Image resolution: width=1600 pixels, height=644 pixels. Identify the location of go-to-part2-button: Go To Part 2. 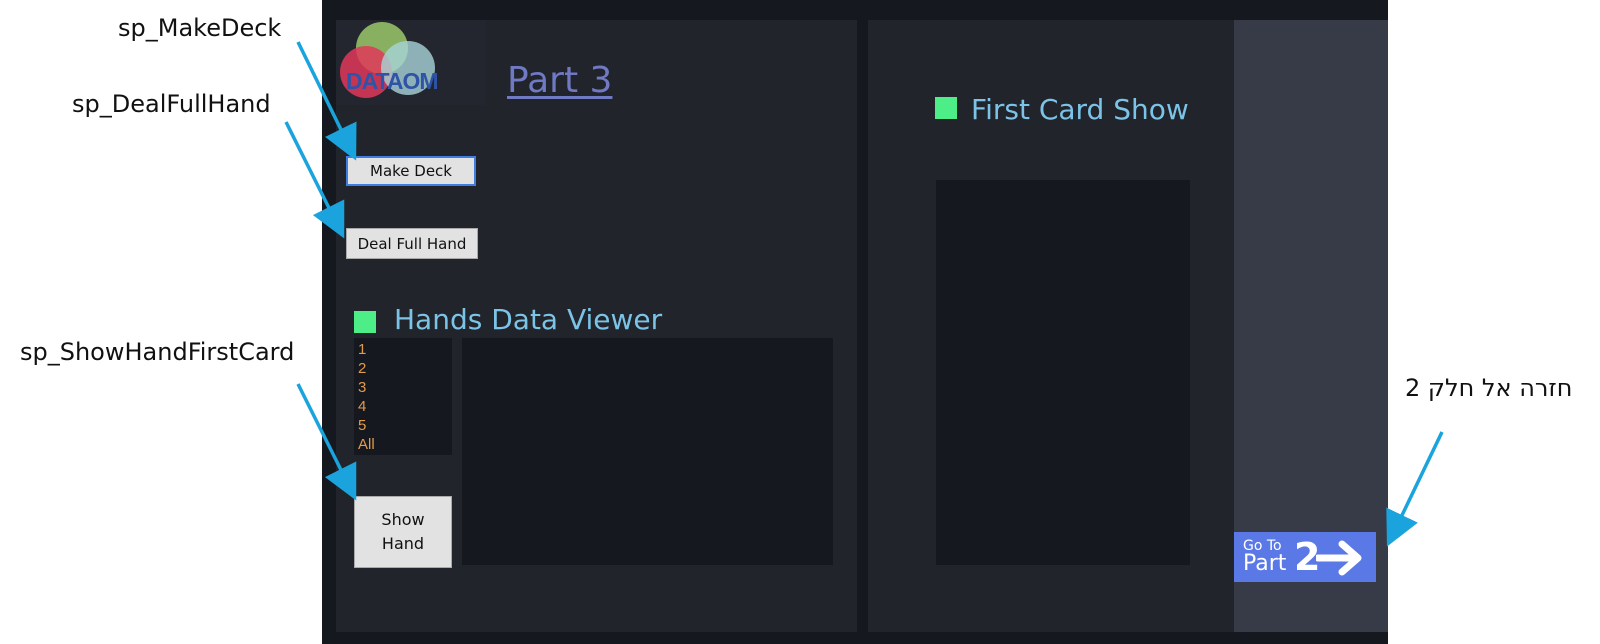
(1305, 557).